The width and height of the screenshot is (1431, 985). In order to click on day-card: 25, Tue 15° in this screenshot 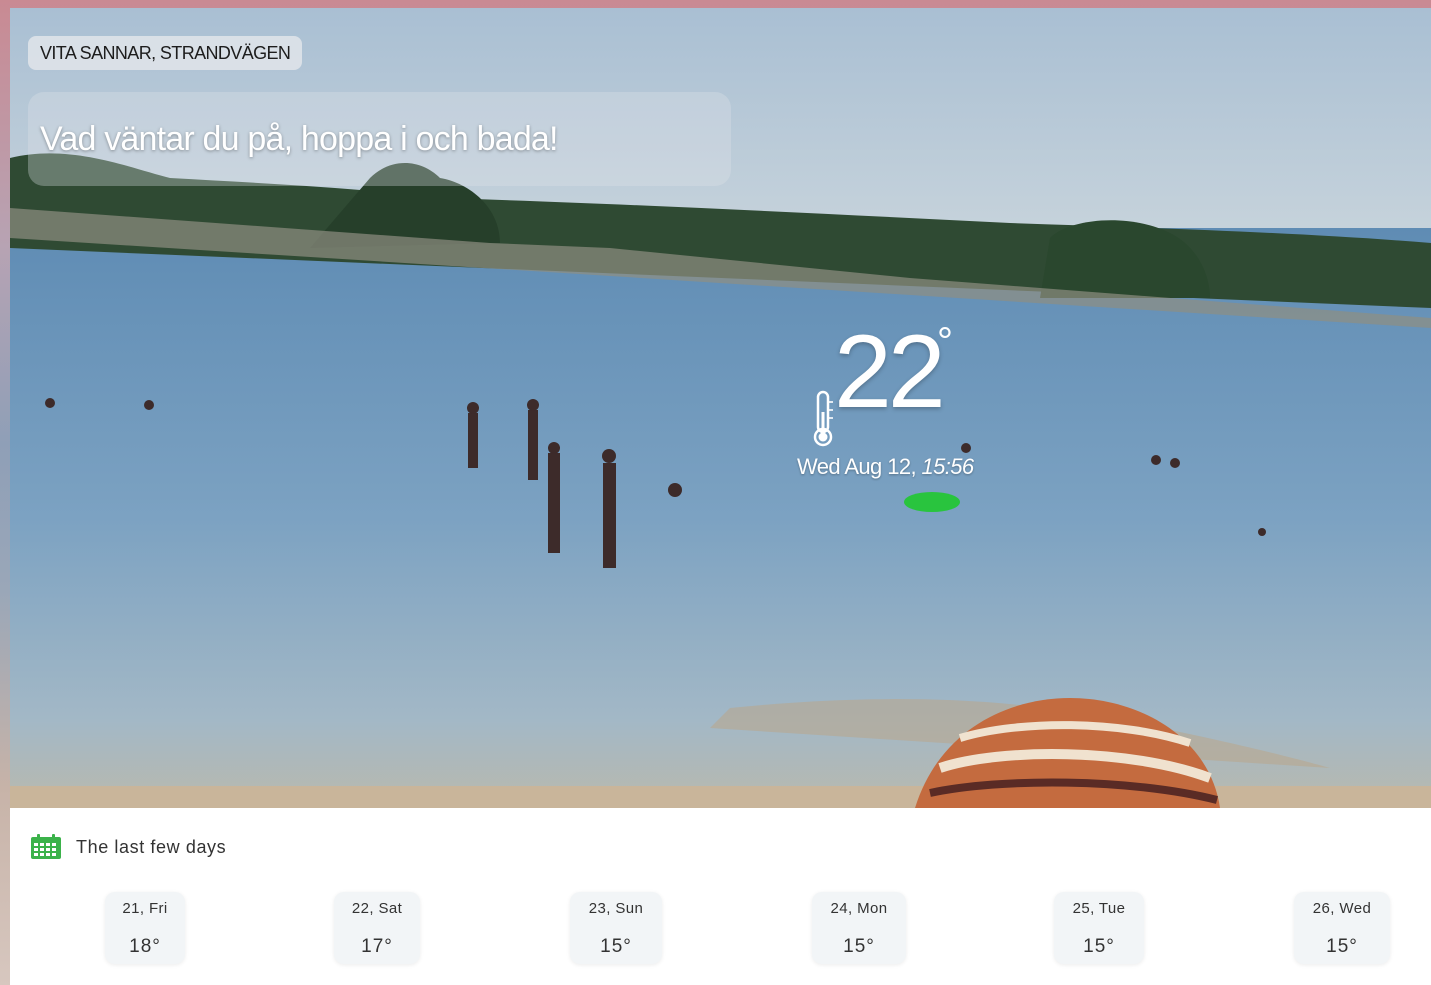, I will do `click(1099, 928)`.